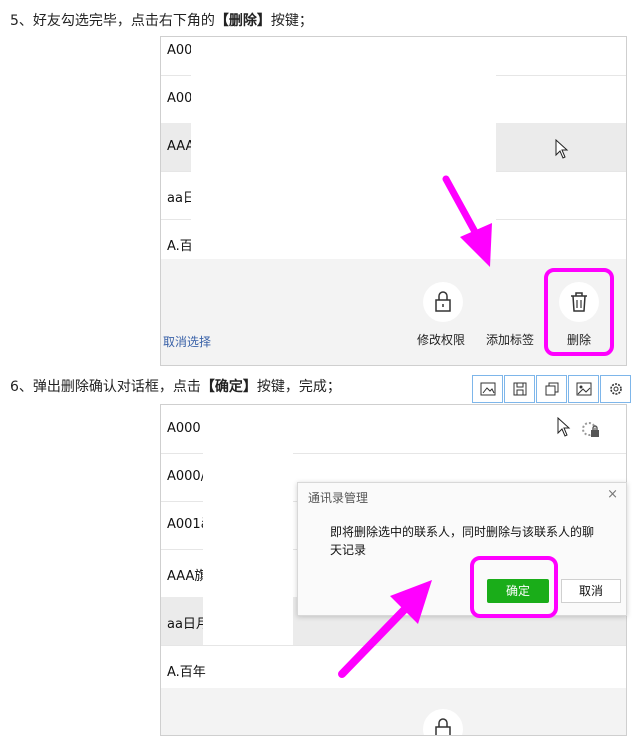  I want to click on step-5-text: 好友勾选完毕，点击右下角的, so click(123, 21).